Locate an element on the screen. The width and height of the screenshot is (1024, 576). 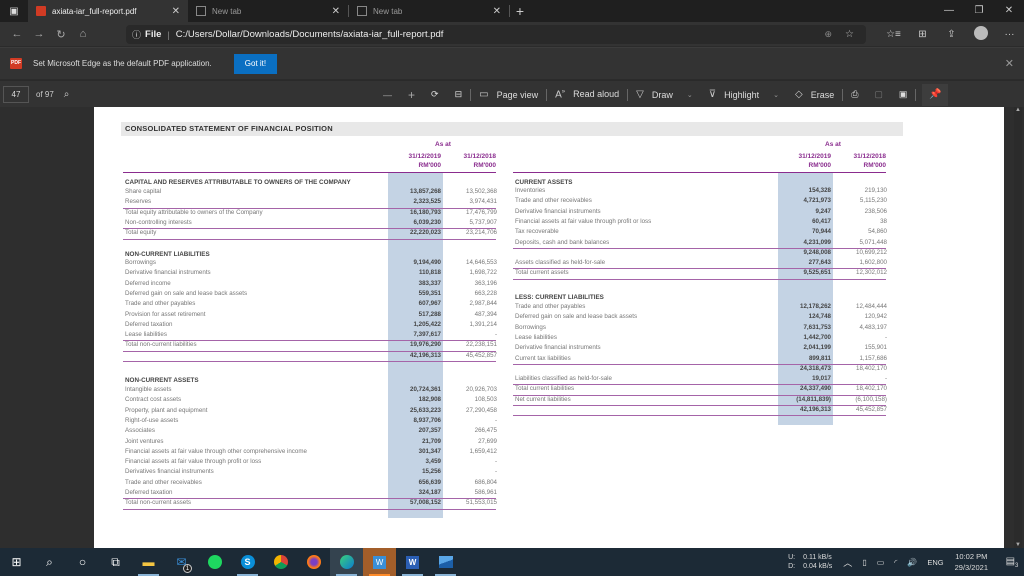
value-2019: 9,248,008 is located at coordinates (817, 252).